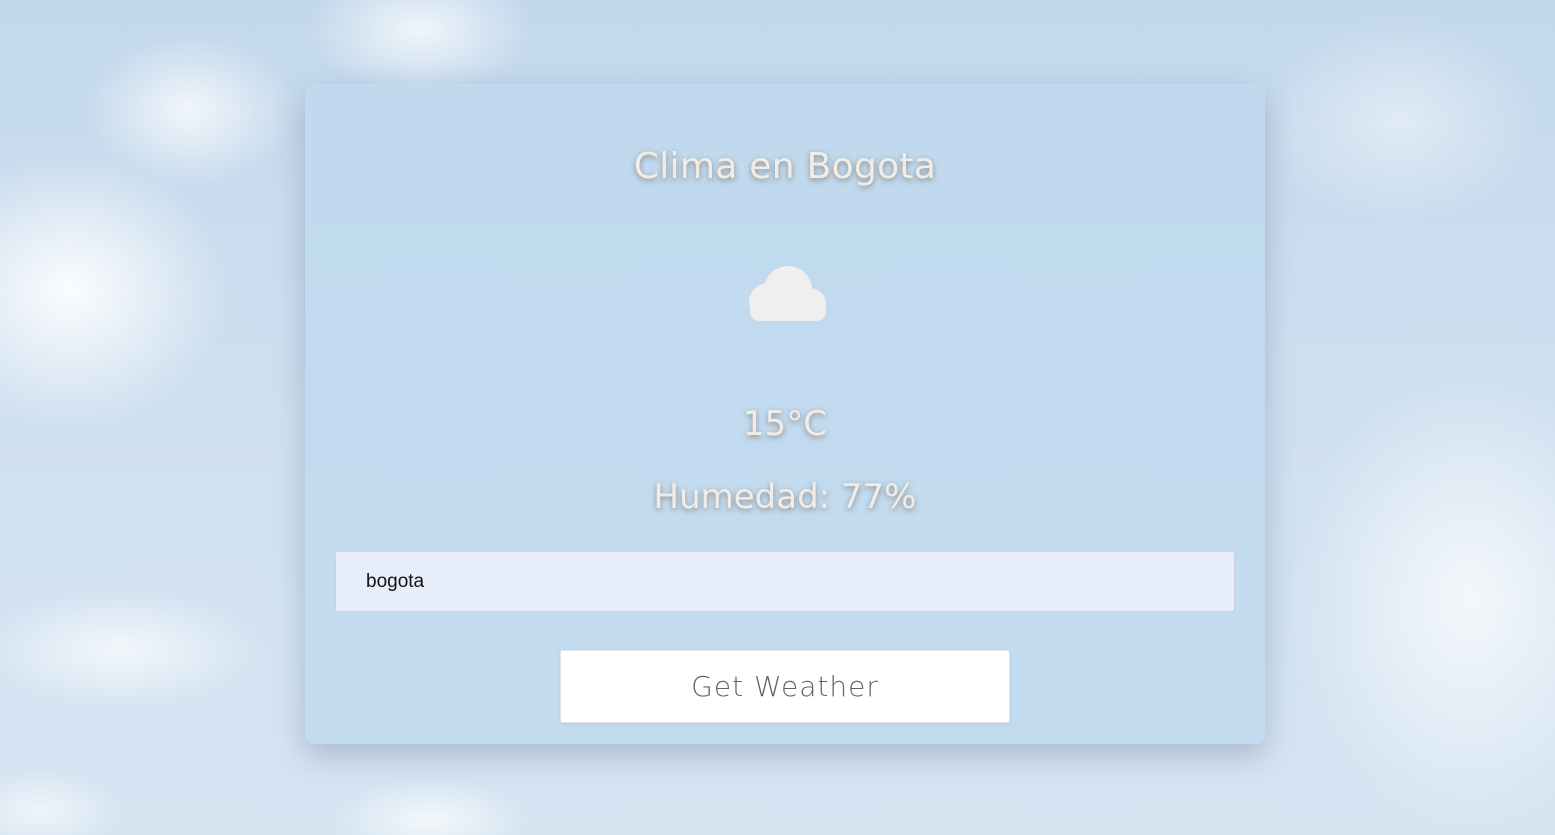 The width and height of the screenshot is (1555, 835). What do you see at coordinates (785, 686) in the screenshot?
I see `get-weather-button: Get Weather` at bounding box center [785, 686].